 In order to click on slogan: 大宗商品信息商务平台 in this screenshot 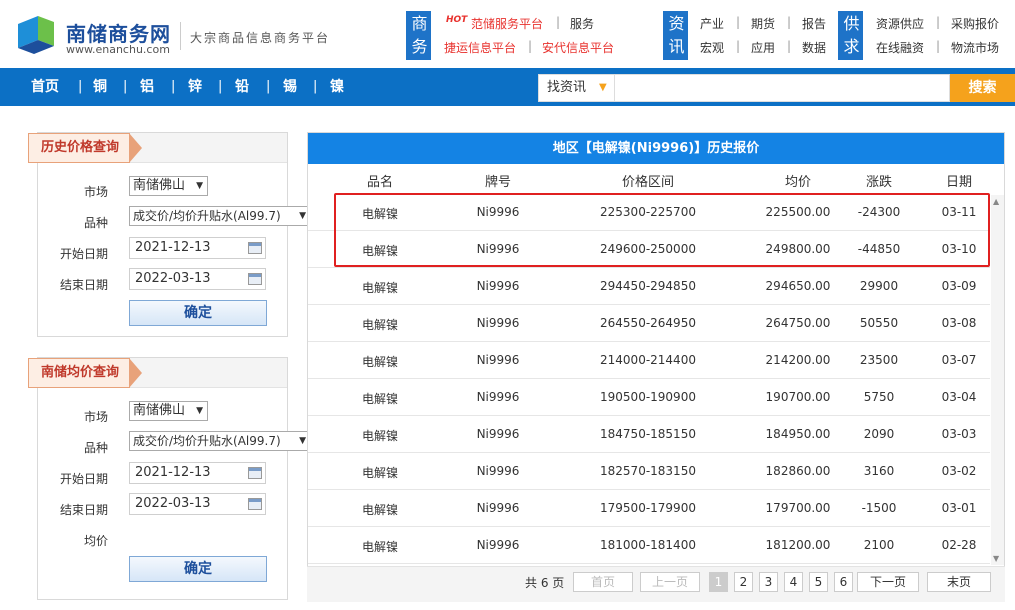, I will do `click(260, 38)`.